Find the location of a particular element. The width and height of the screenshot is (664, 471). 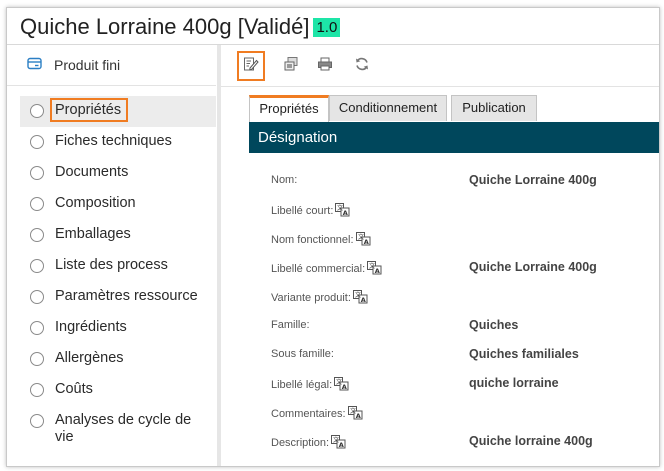

edit-icon is located at coordinates (251, 66).